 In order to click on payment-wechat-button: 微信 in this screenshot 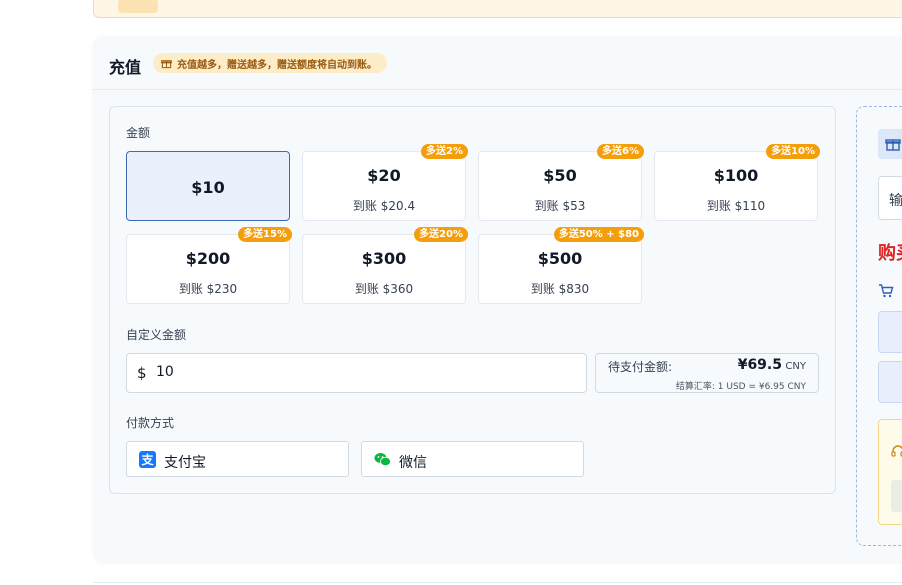, I will do `click(472, 459)`.